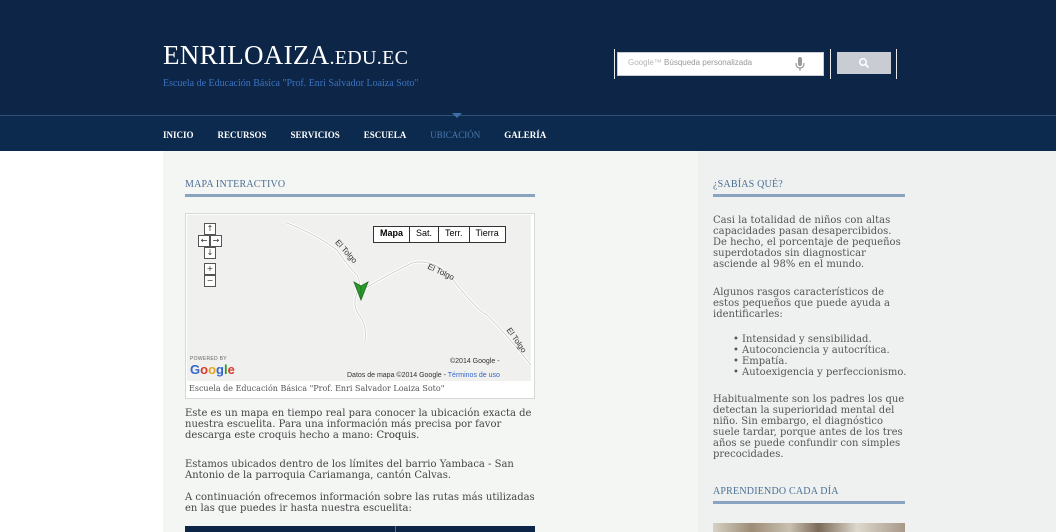  What do you see at coordinates (454, 234) in the screenshot?
I see `map-type-terr: Terr.` at bounding box center [454, 234].